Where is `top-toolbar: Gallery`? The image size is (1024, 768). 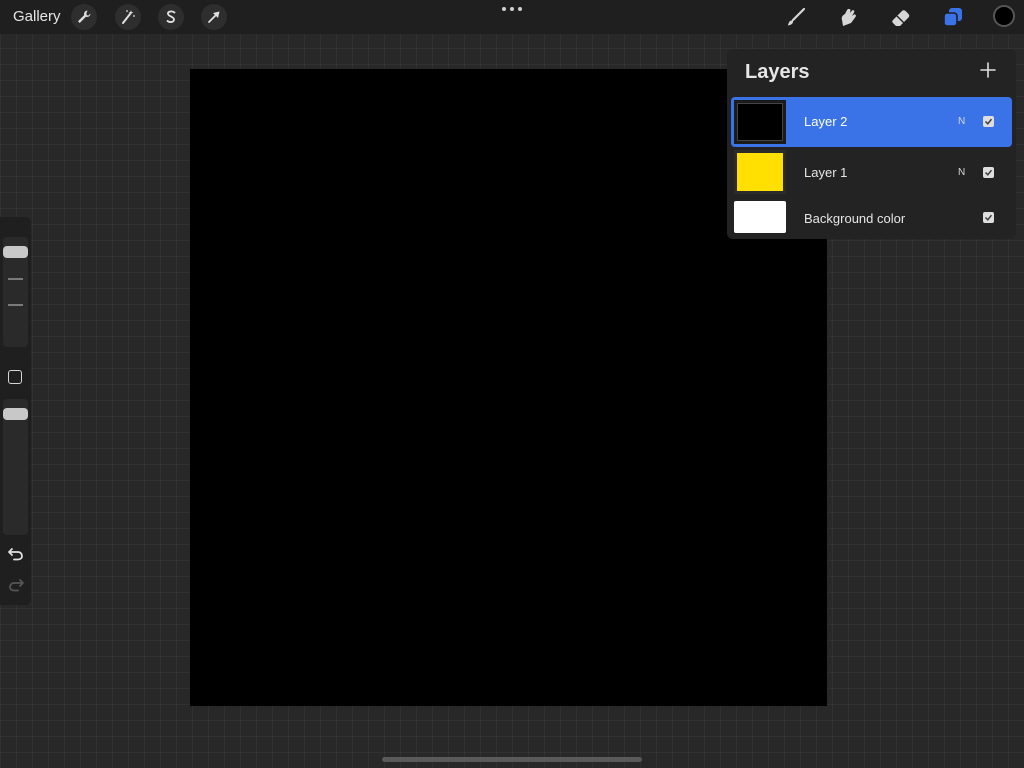 top-toolbar: Gallery is located at coordinates (512, 17).